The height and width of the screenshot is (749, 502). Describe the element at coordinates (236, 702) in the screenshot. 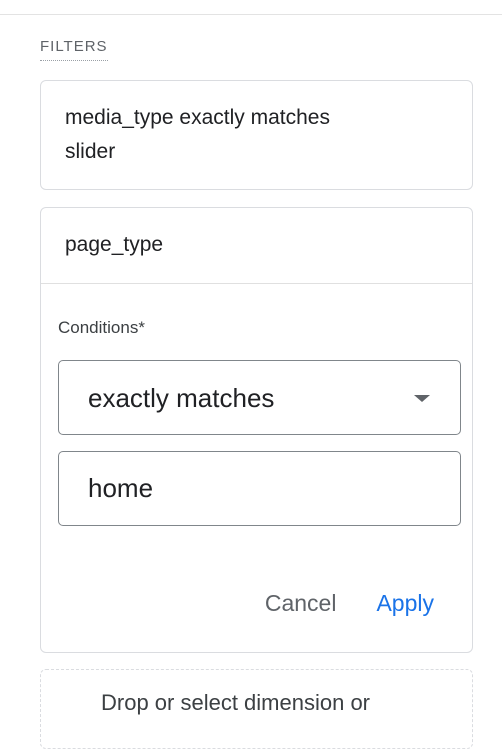

I see `drop-zone-text: Drop or select dimension or` at that location.